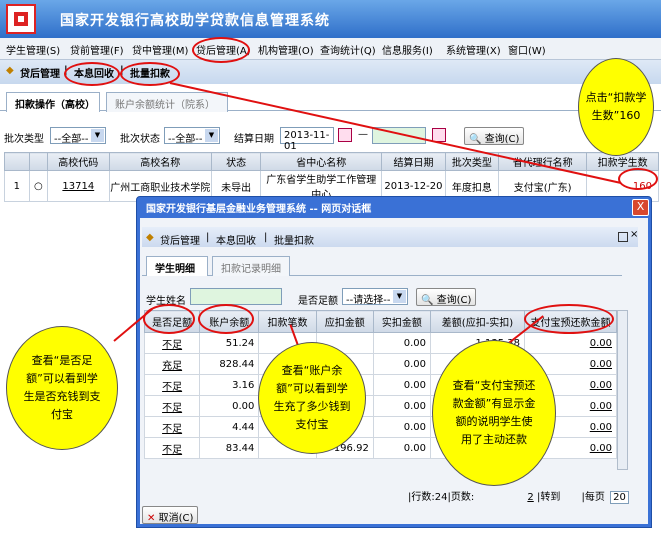 The image size is (661, 542). I want to click on dialog-breadcrumb: ◆ 贷后管理 | 本息回收 | 批量扣款 ×, so click(390, 237).